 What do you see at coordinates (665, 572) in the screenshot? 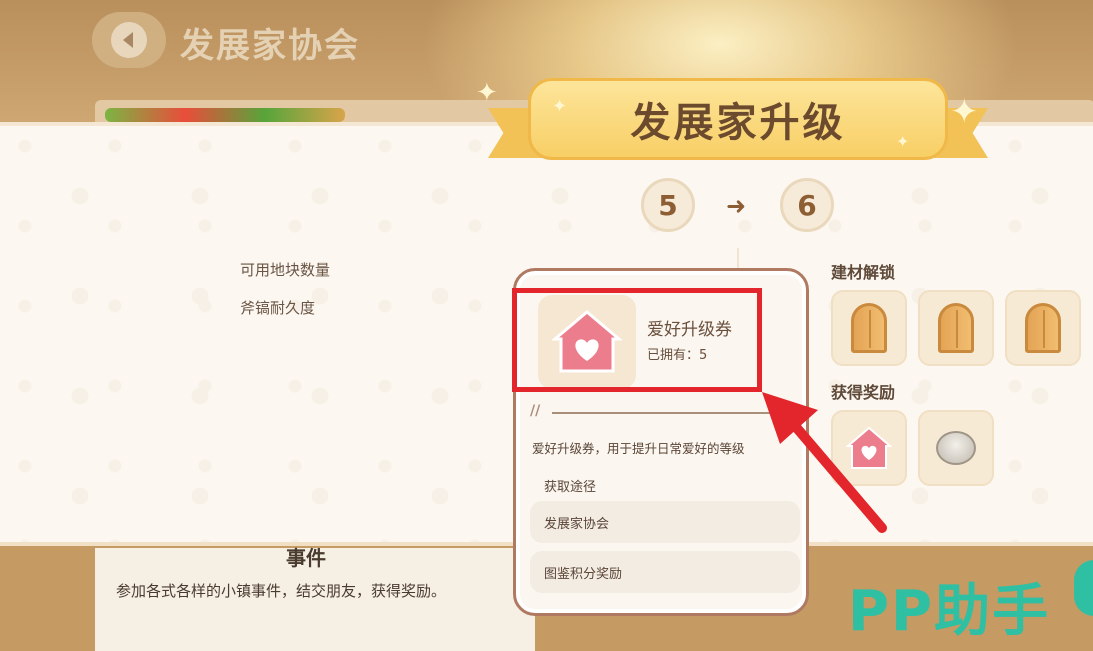
I see `source-item: 图鉴积分奖励` at bounding box center [665, 572].